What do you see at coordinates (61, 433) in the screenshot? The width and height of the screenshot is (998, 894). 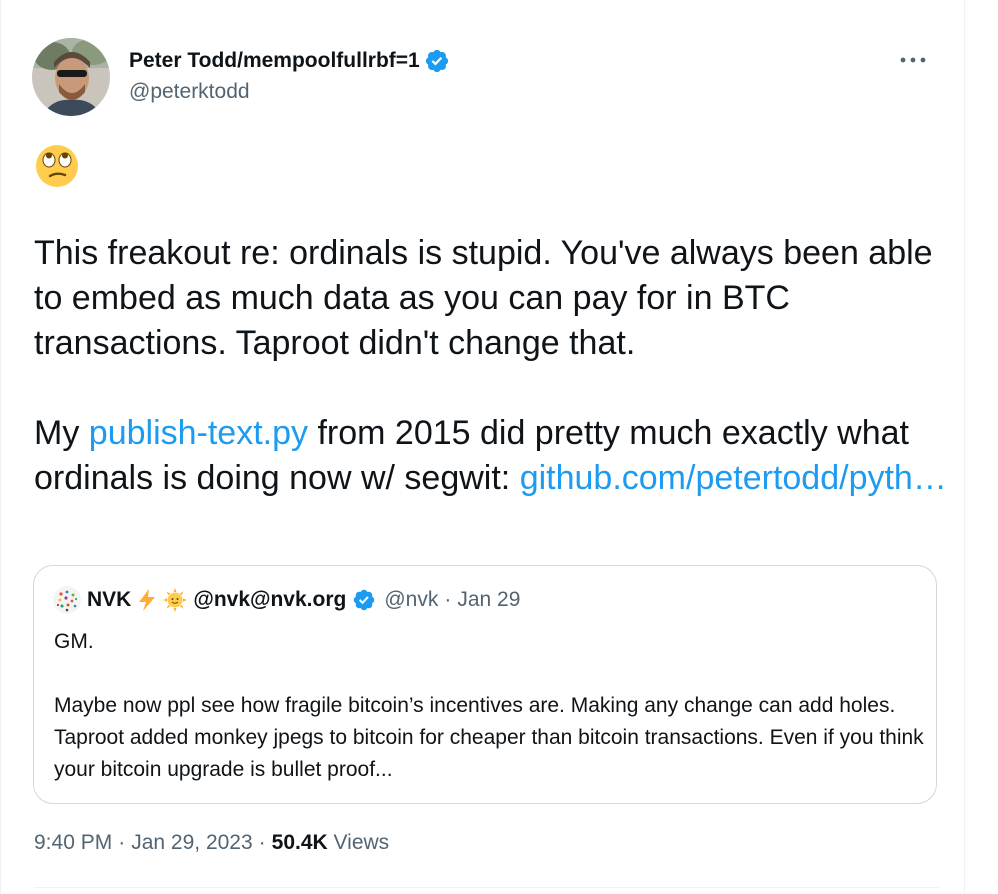 I see `tweet-p2-prefix: My` at bounding box center [61, 433].